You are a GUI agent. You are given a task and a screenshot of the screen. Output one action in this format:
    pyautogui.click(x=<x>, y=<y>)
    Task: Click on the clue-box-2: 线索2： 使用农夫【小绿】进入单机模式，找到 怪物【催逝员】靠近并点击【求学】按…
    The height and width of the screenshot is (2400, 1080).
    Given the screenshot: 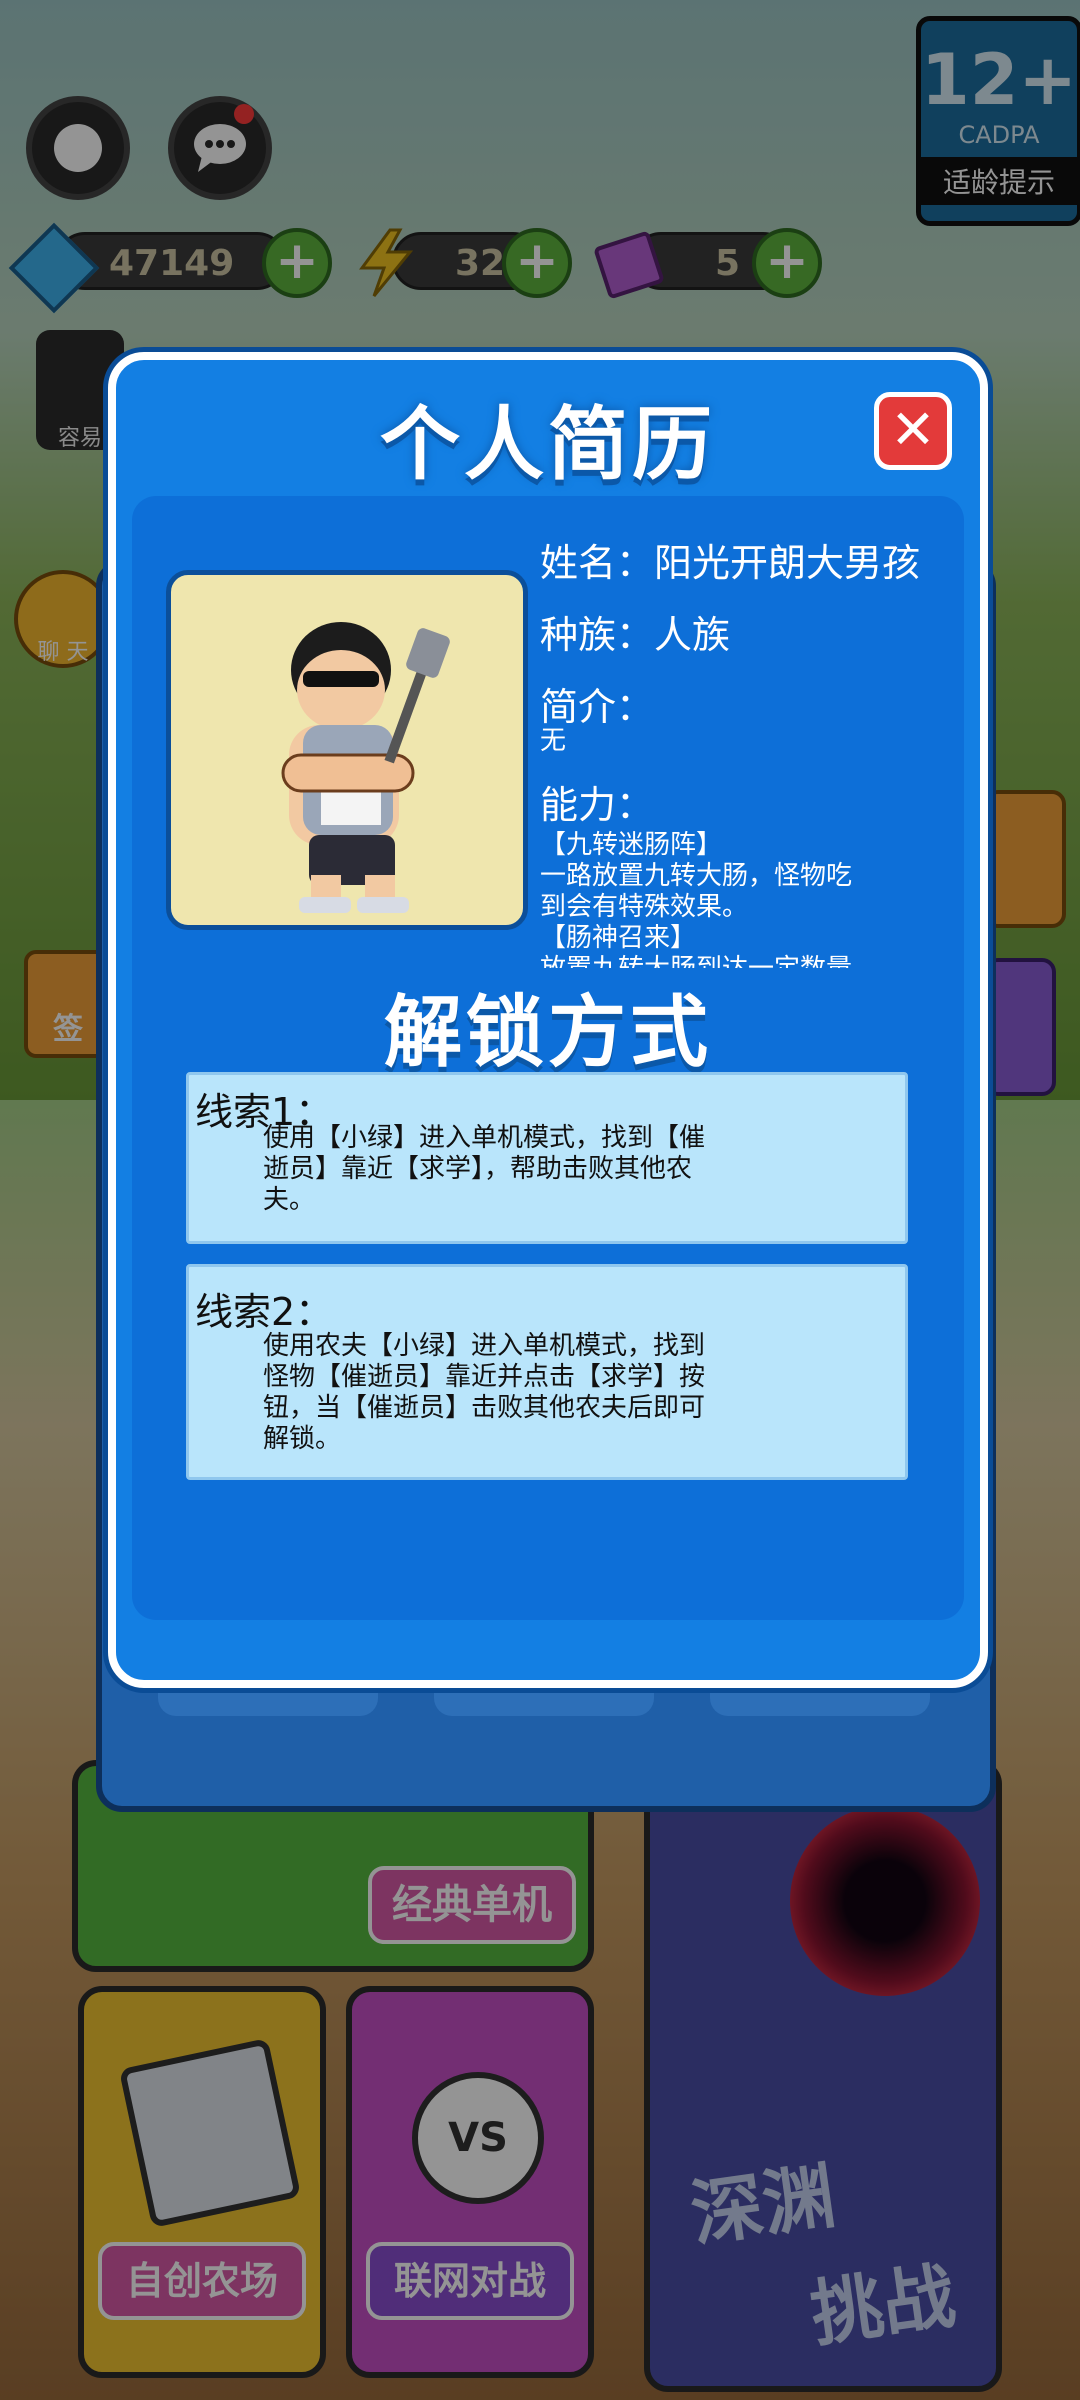 What is the action you would take?
    pyautogui.click(x=547, y=1372)
    